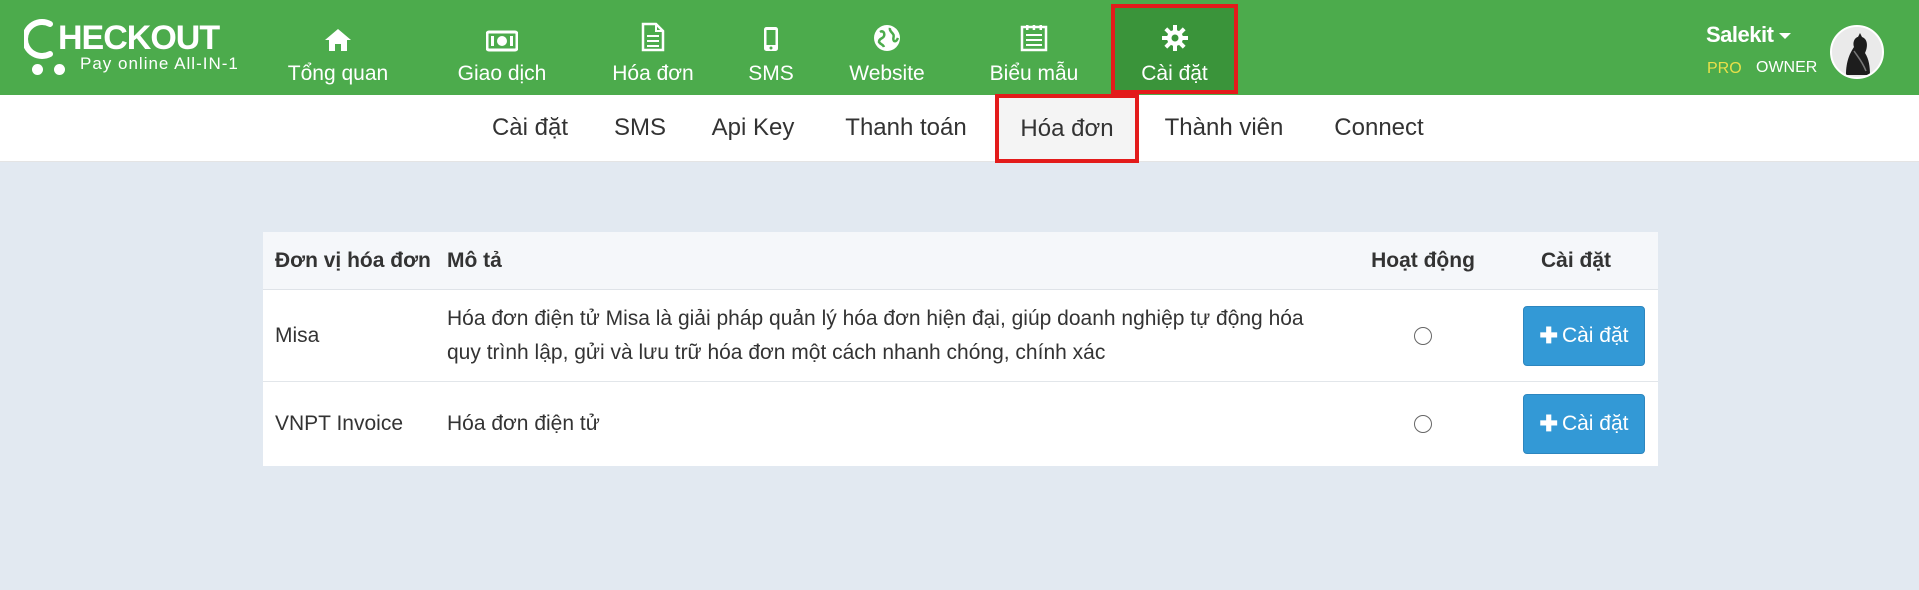 The height and width of the screenshot is (590, 1919). What do you see at coordinates (474, 260) in the screenshot?
I see `header-description: Mô tả` at bounding box center [474, 260].